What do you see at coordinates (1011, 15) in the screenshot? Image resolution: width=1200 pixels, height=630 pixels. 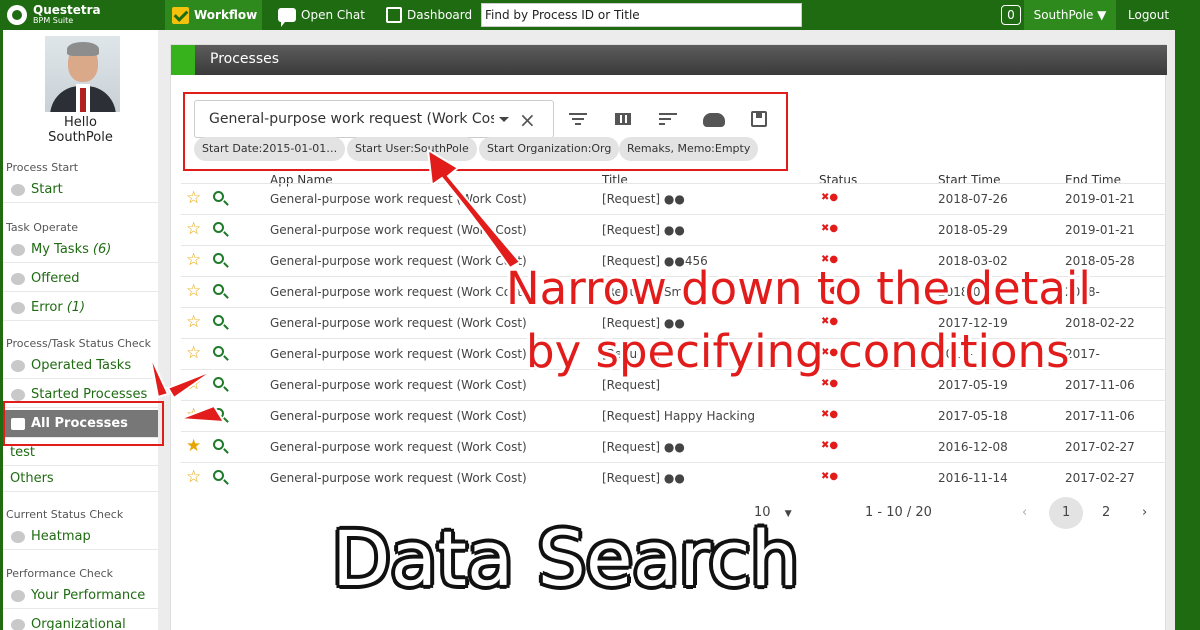 I see `notification-badge: 0` at bounding box center [1011, 15].